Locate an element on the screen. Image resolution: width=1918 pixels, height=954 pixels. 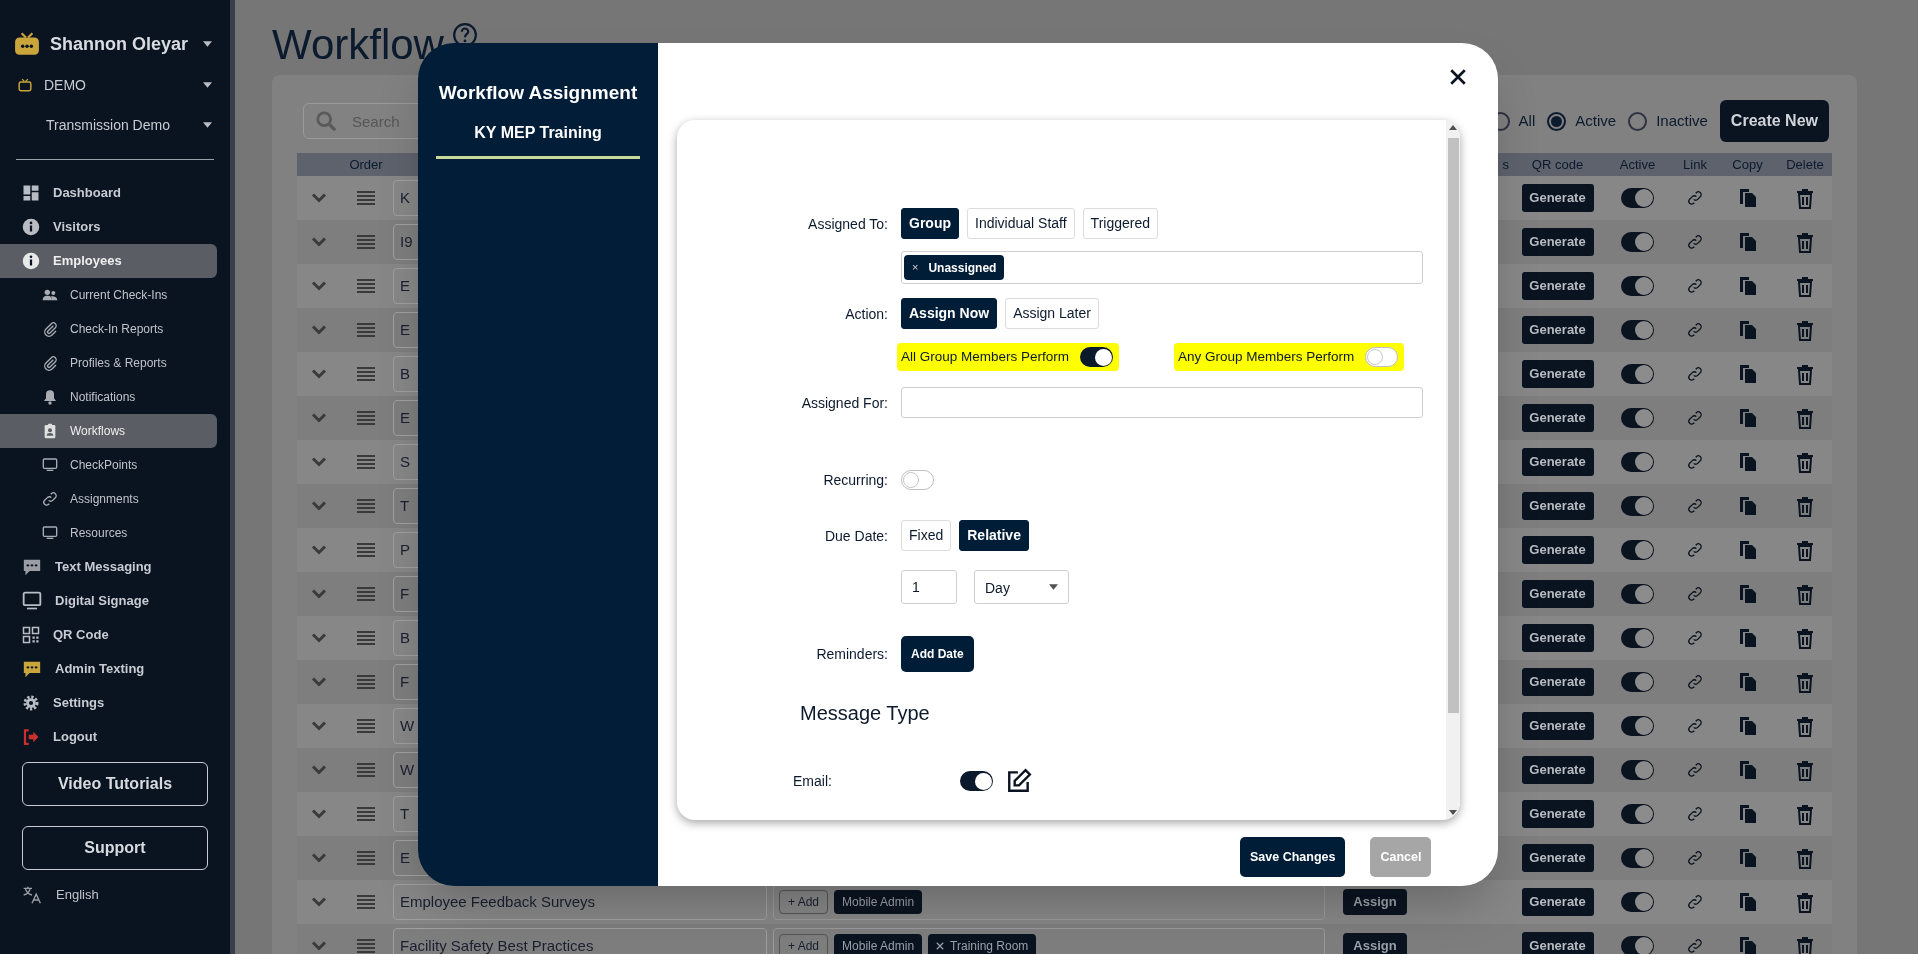
location-name: Transmission Demo is located at coordinates (124, 125).